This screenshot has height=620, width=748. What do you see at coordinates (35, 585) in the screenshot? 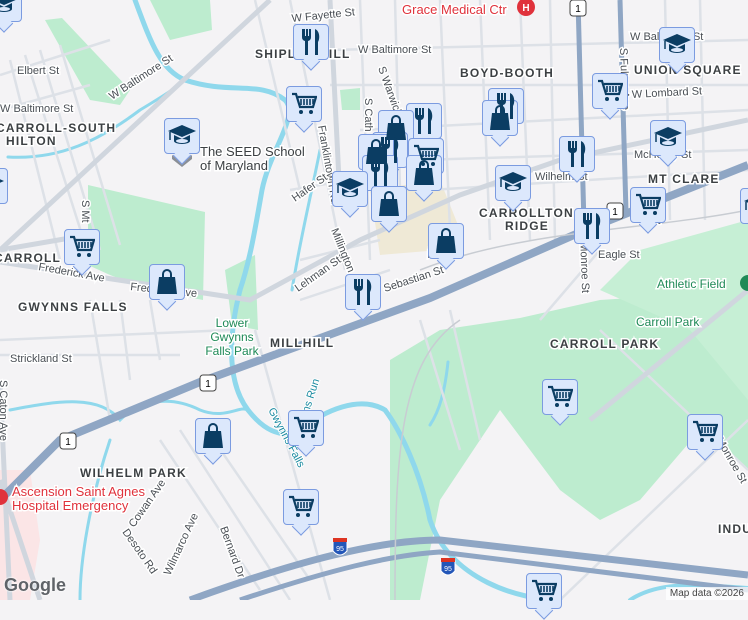
I see `google-logo: Google` at bounding box center [35, 585].